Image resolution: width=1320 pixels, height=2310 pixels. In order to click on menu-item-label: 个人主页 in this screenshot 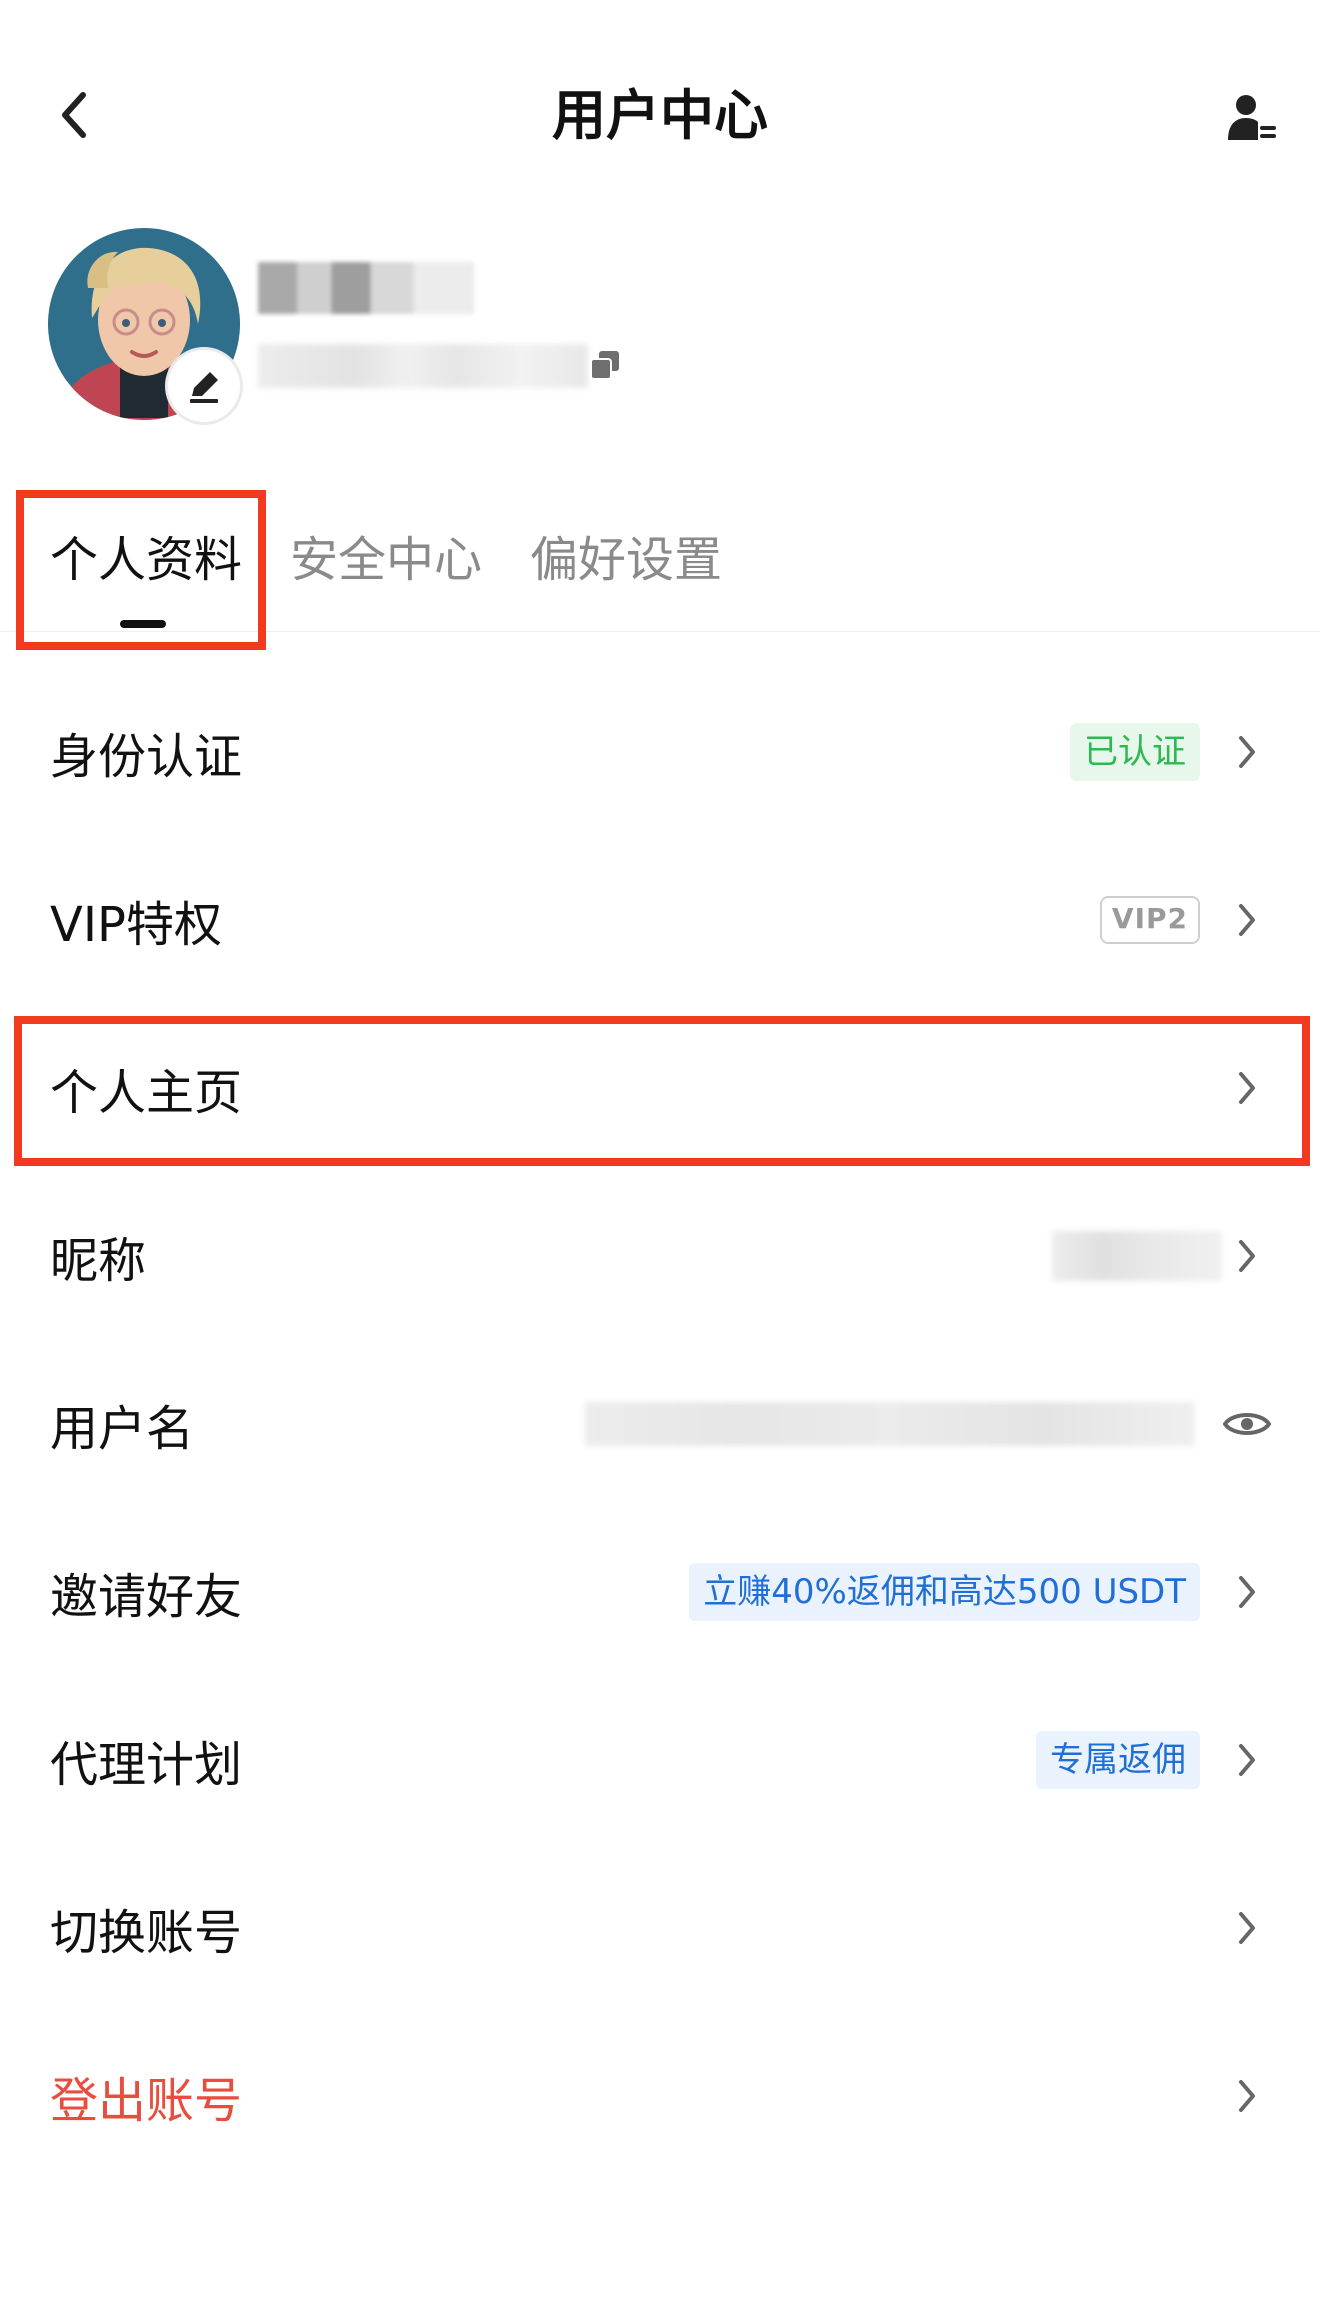, I will do `click(146, 1093)`.